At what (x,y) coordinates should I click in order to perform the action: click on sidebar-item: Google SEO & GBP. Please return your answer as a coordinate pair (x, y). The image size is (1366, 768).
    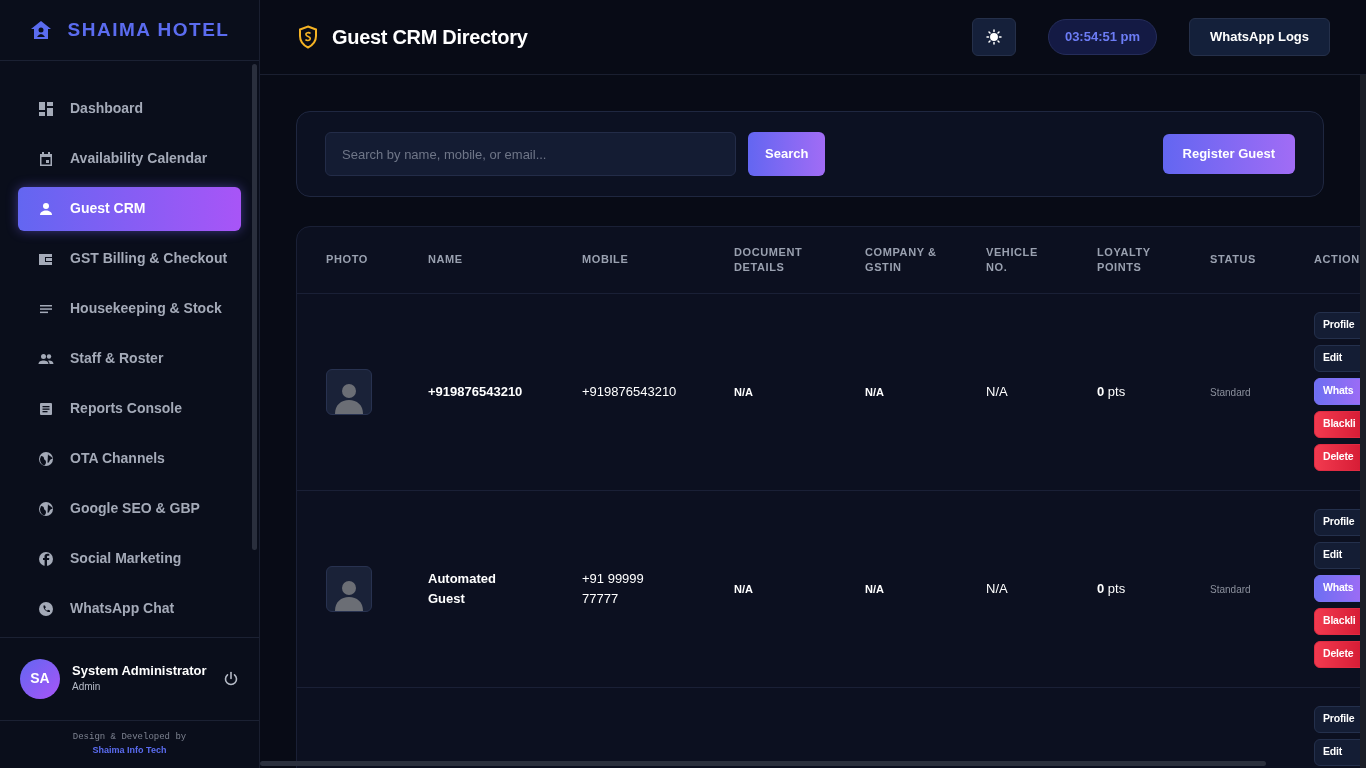
    Looking at the image, I should click on (129, 508).